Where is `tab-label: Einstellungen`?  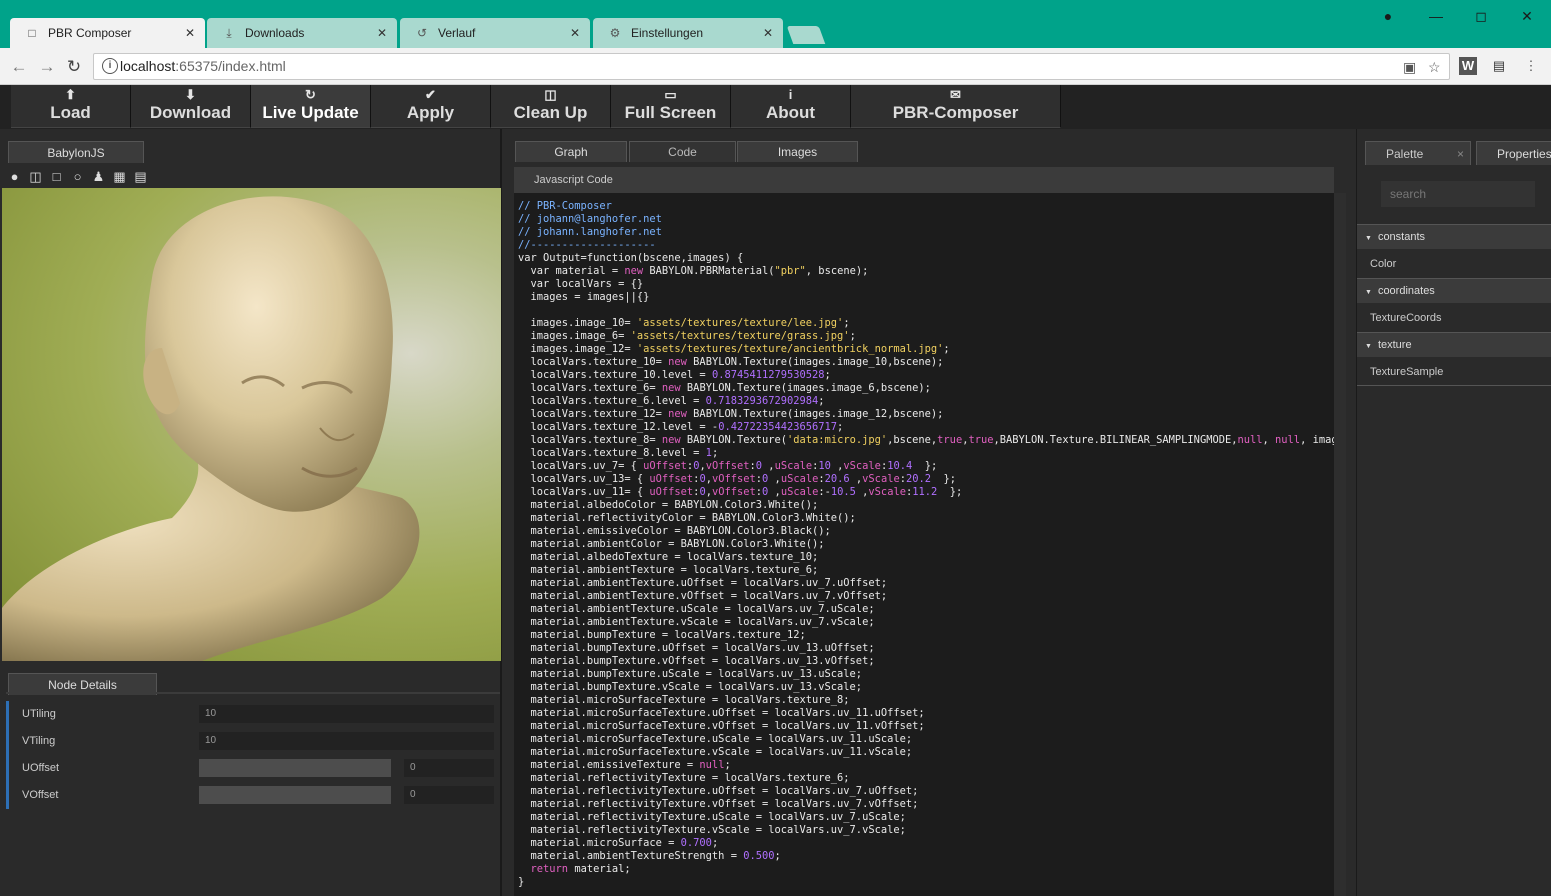 tab-label: Einstellungen is located at coordinates (667, 33).